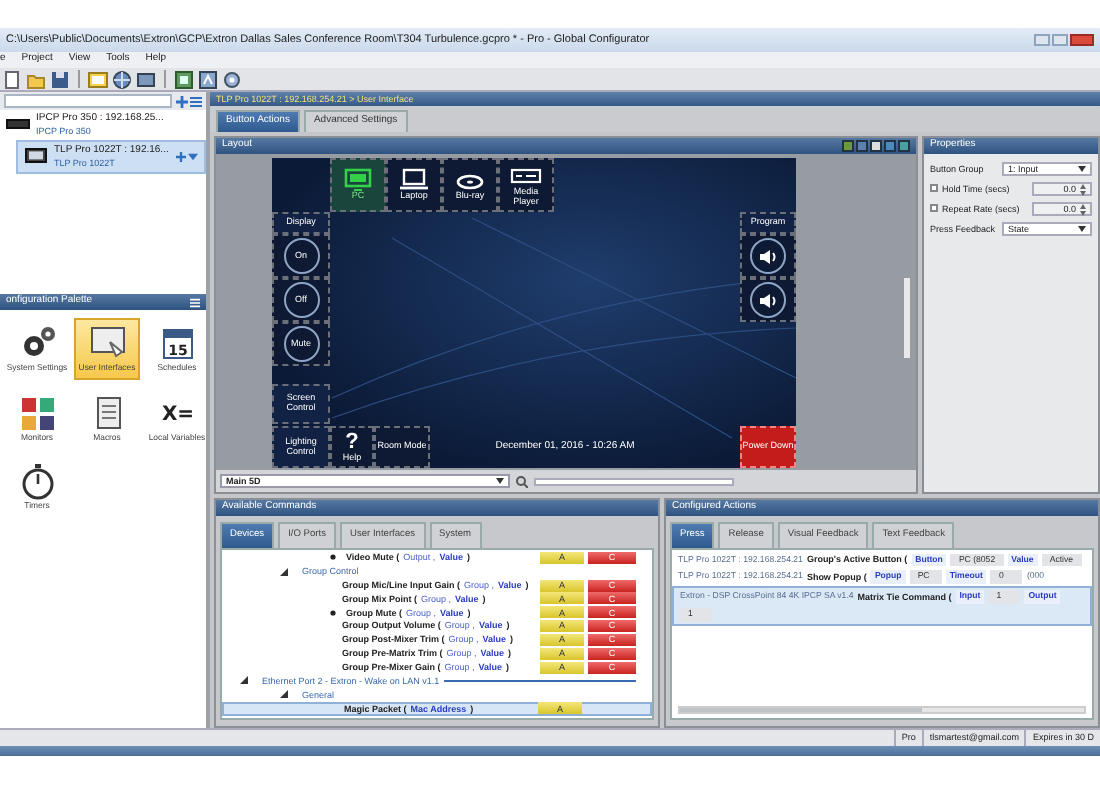  Describe the element at coordinates (177, 412) in the screenshot. I see `variable-icon: X=` at that location.